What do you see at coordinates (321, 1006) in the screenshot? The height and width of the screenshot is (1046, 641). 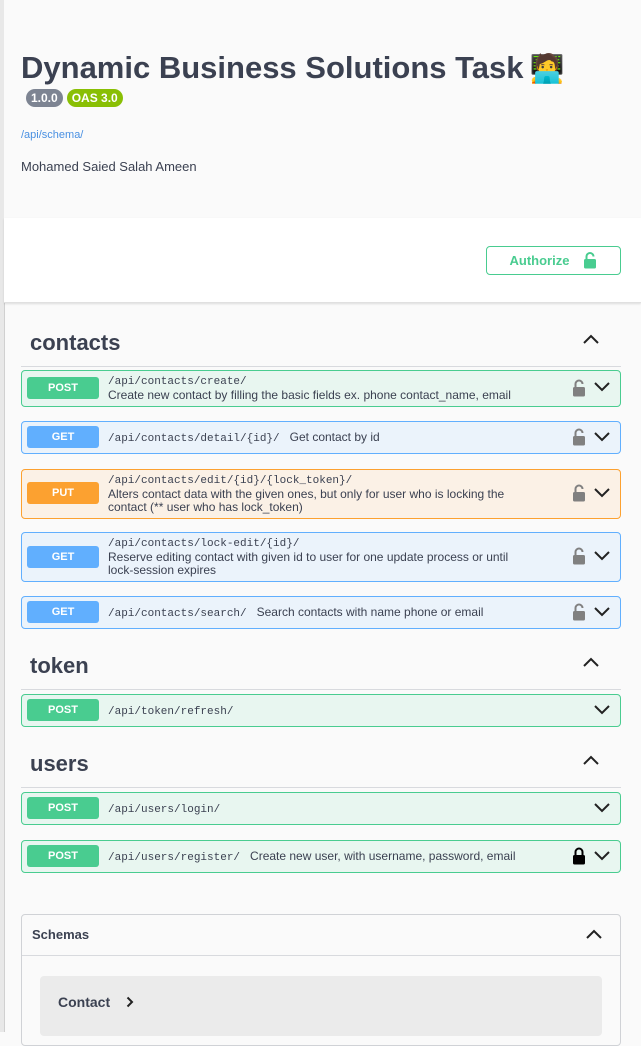 I see `model-contact: Contact` at bounding box center [321, 1006].